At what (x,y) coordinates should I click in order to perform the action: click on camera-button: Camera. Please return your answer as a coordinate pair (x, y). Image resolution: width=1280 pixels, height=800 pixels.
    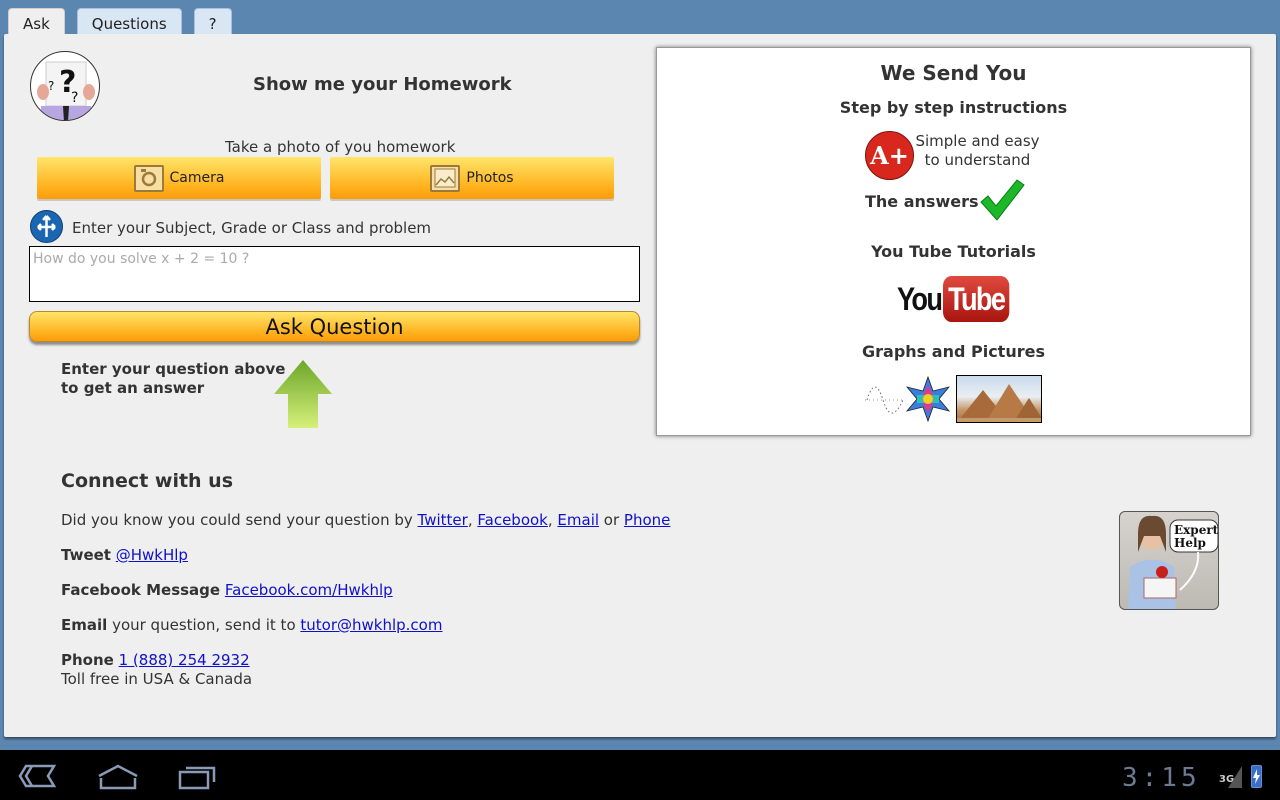
    Looking at the image, I should click on (179, 178).